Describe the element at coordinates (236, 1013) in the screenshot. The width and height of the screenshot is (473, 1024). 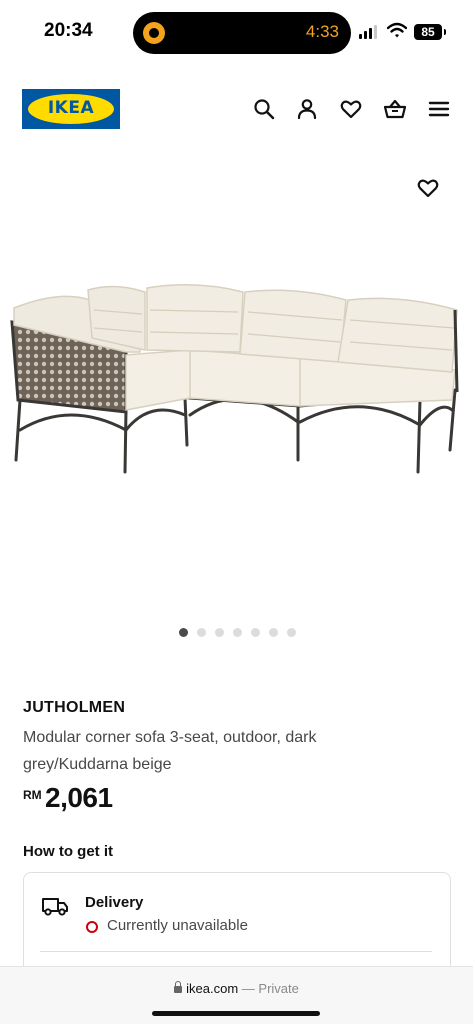
I see `home-indicator` at that location.